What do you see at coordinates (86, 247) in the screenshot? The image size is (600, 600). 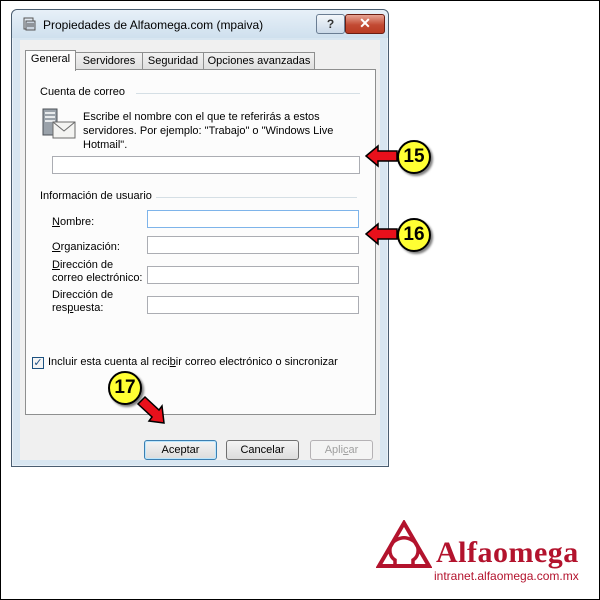 I see `organization-label: Organización:` at bounding box center [86, 247].